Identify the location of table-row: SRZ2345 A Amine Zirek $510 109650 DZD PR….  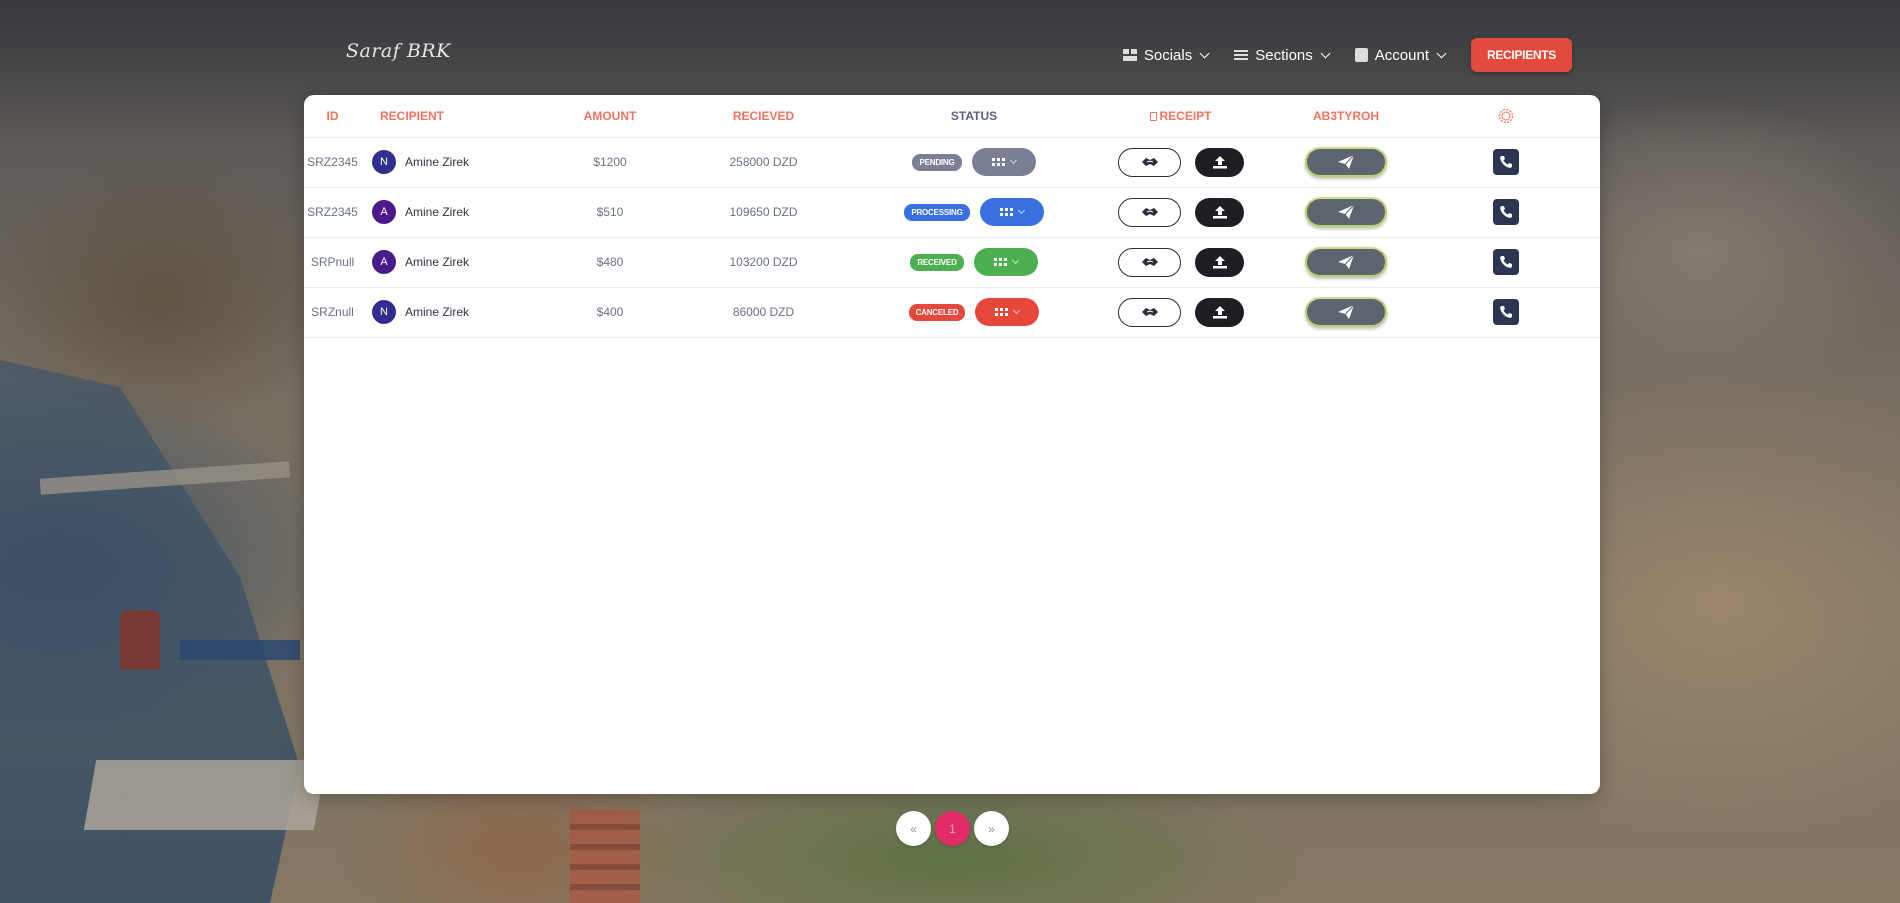
(952, 212).